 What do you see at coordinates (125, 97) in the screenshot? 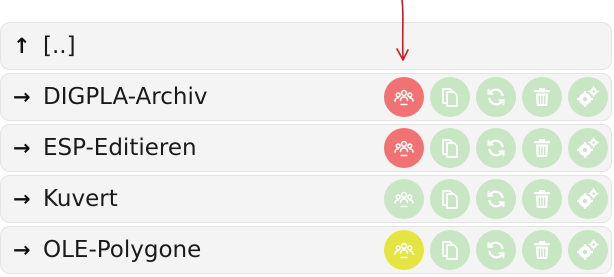
I see `folder-label: DIGPLA-Archiv` at bounding box center [125, 97].